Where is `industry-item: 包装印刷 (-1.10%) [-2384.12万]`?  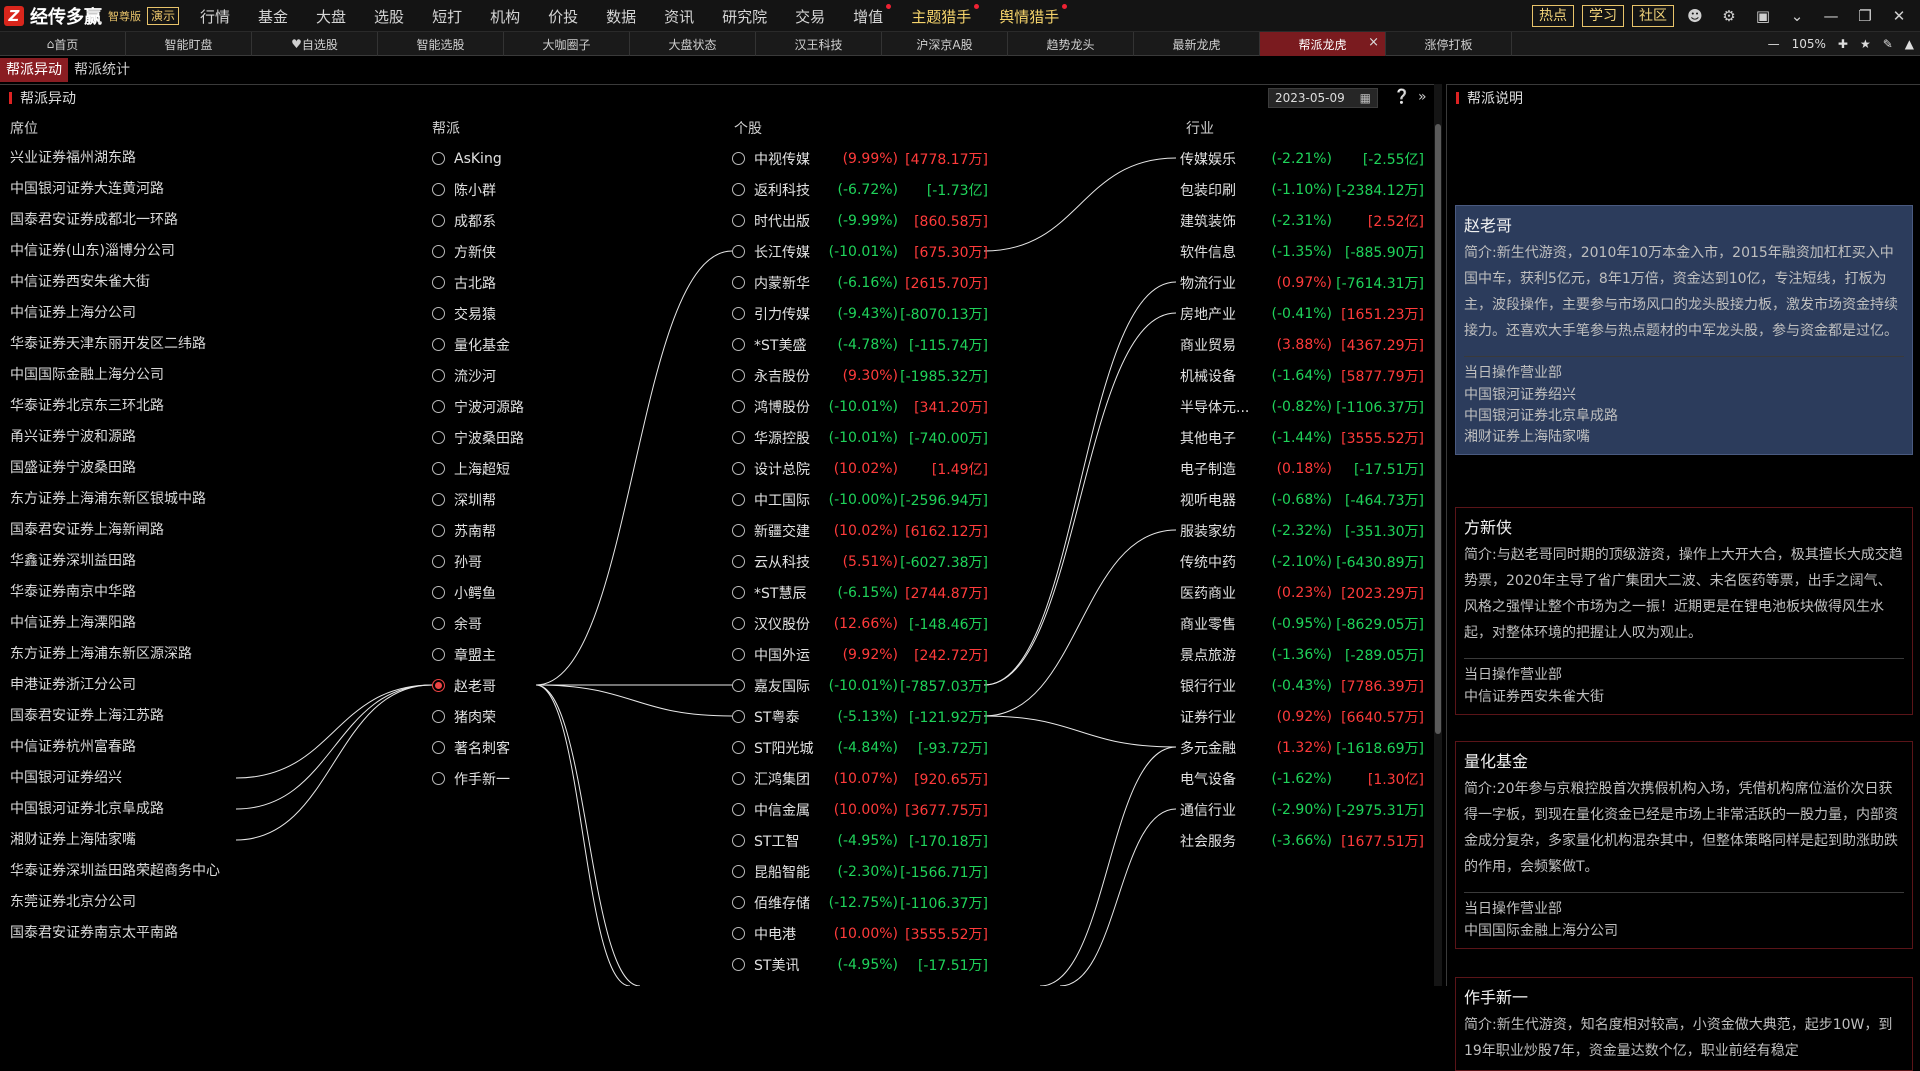 industry-item: 包装印刷 (-1.10%) [-2384.12万] is located at coordinates (1302, 189).